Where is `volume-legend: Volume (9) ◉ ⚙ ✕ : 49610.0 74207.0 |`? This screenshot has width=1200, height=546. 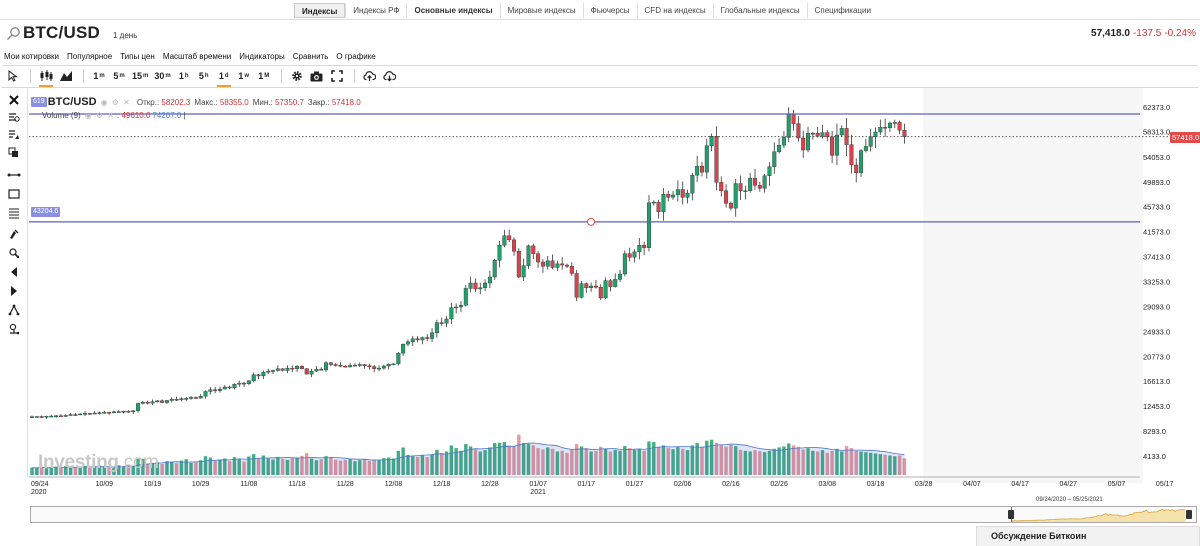
volume-legend: Volume (9) ◉ ⚙ ✕ : 49610.0 74207.0 | is located at coordinates (113, 115).